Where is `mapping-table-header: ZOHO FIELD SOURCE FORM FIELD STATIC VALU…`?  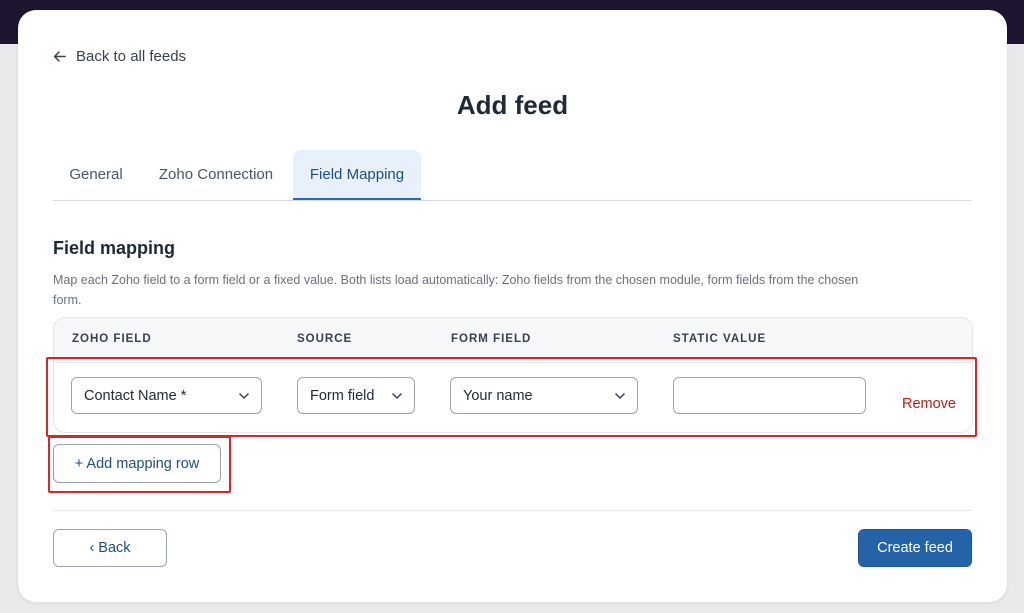 mapping-table-header: ZOHO FIELD SOURCE FORM FIELD STATIC VALU… is located at coordinates (513, 340).